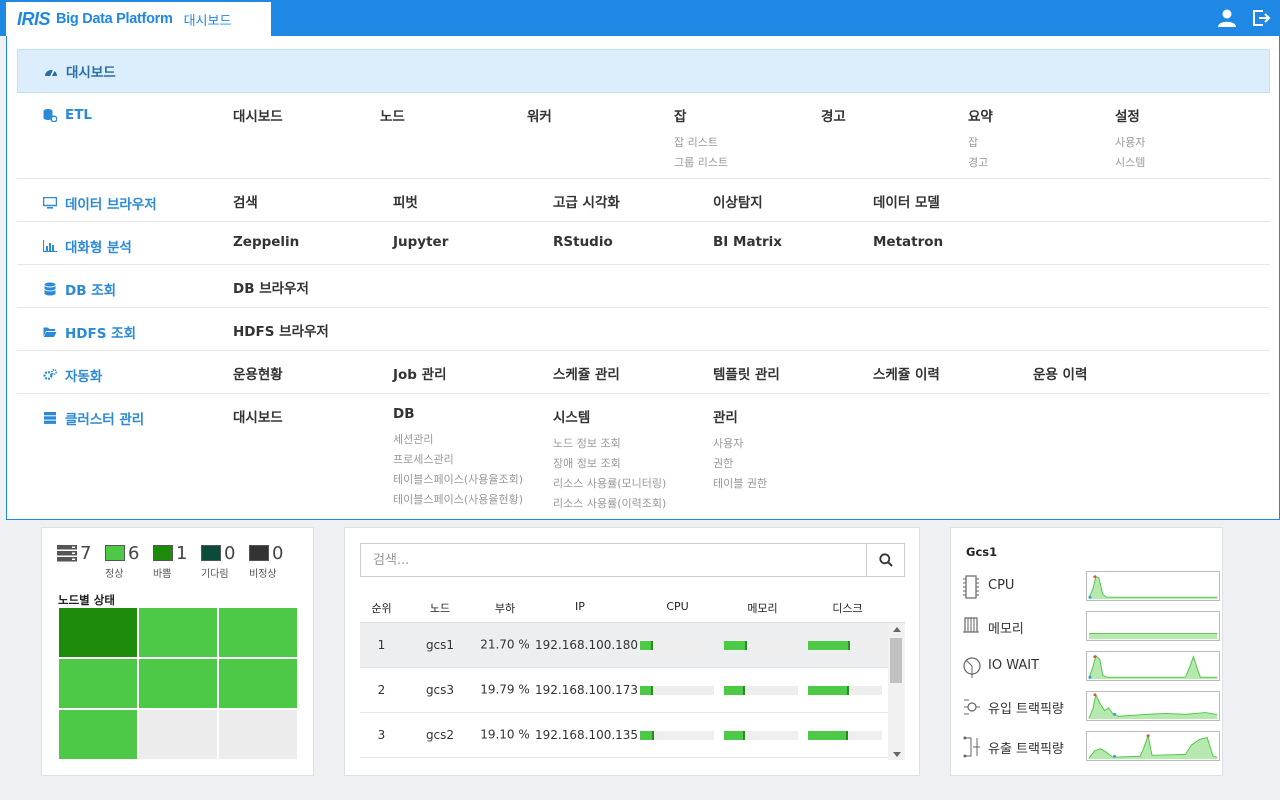  I want to click on menu-dashboard: 대시보드, so click(643, 71).